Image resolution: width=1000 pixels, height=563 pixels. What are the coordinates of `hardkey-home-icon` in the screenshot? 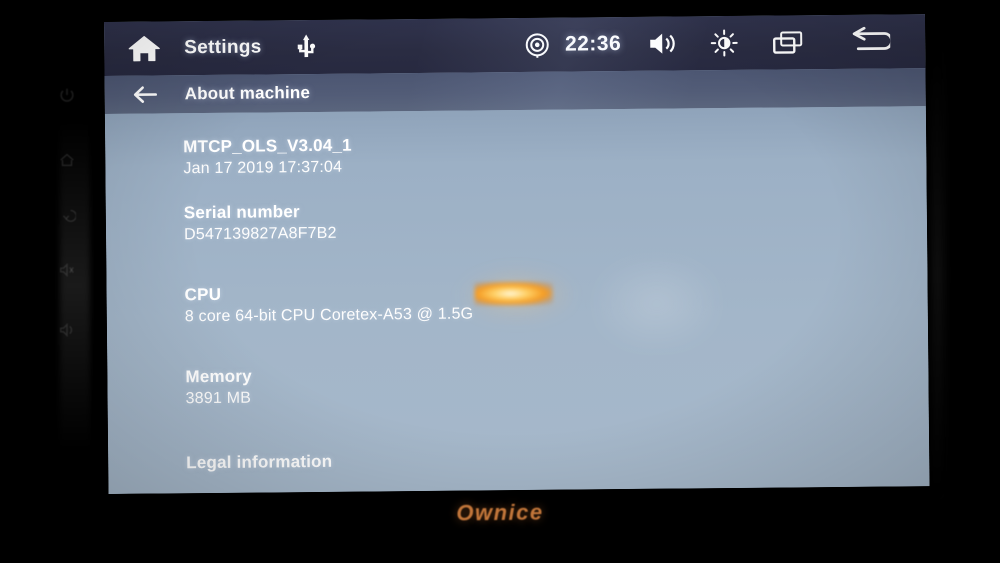 It's located at (67, 160).